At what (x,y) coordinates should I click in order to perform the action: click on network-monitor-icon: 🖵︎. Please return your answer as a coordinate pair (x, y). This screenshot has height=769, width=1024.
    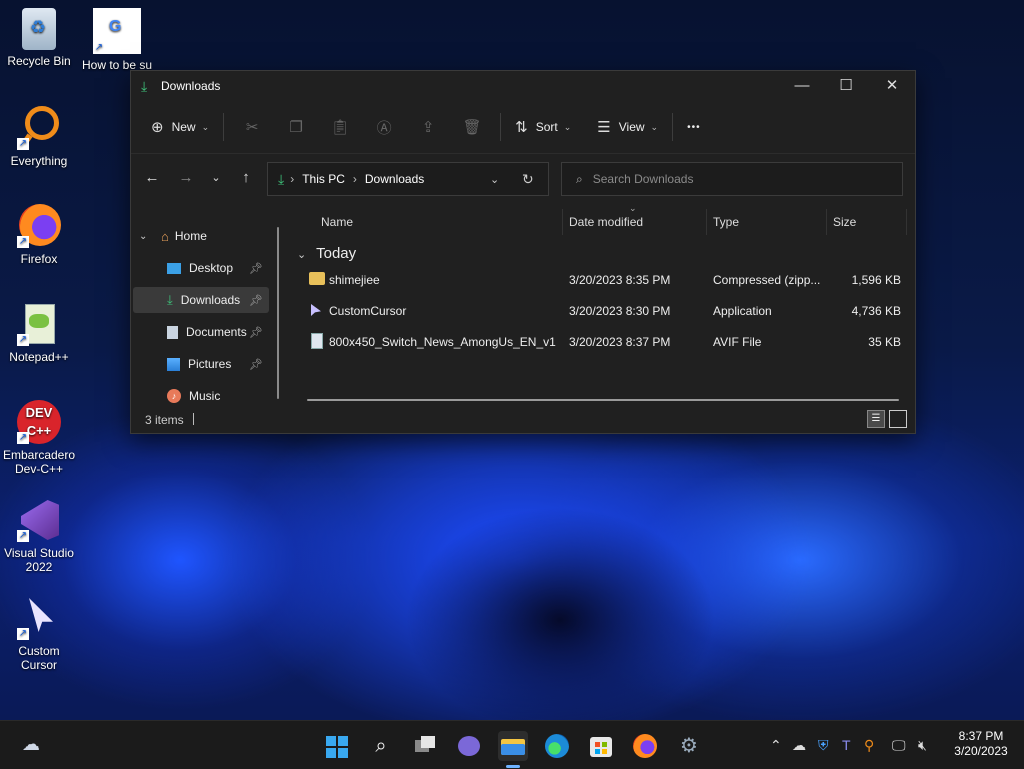
    Looking at the image, I should click on (899, 745).